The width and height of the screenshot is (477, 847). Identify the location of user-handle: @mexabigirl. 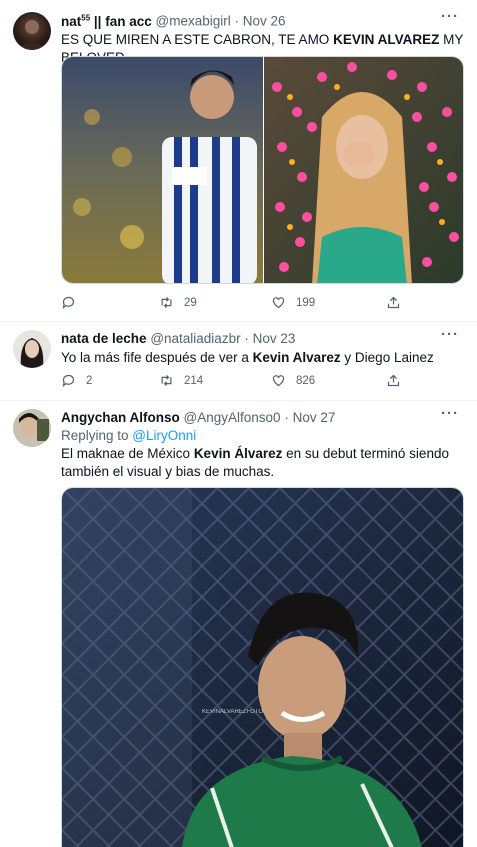
(193, 21).